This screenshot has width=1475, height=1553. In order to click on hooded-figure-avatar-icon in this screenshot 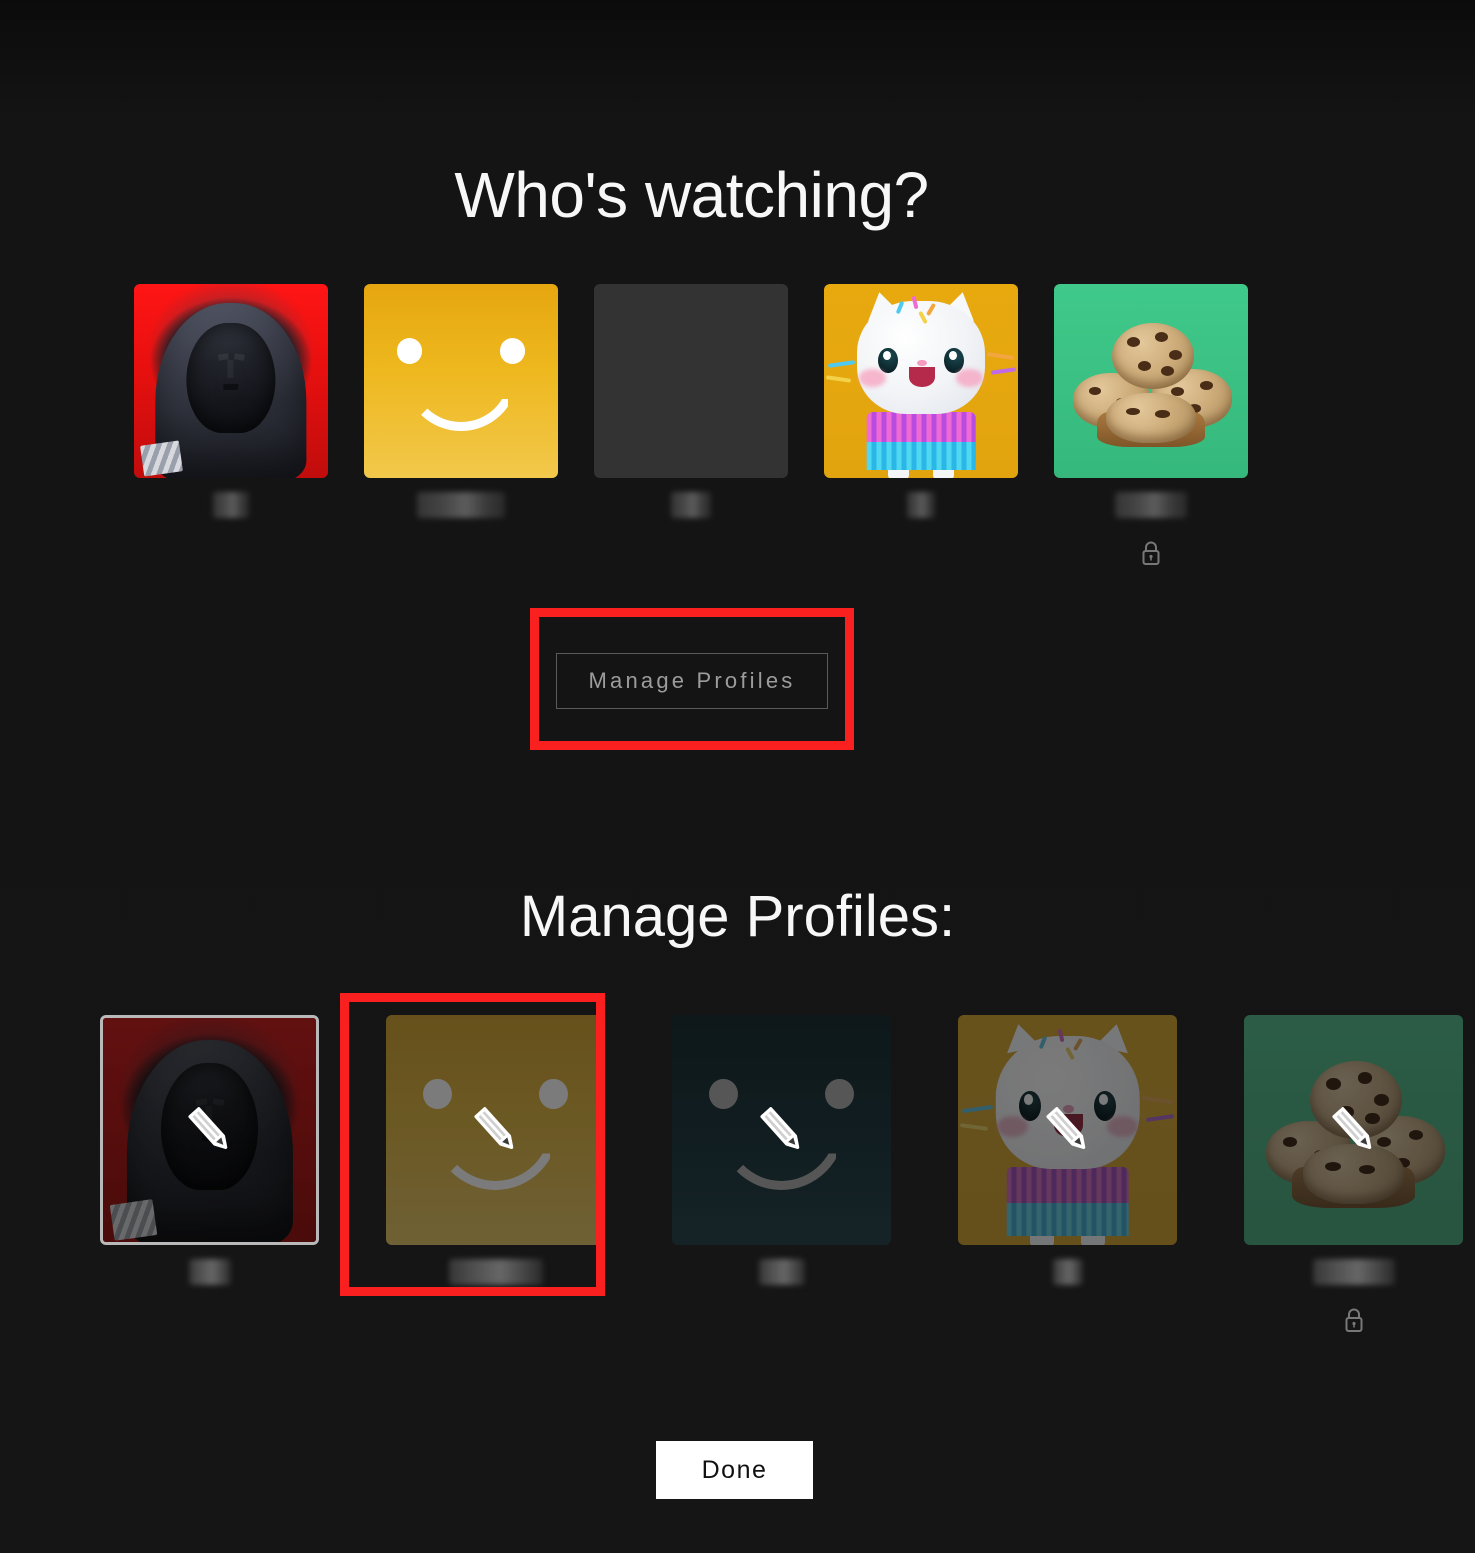, I will do `click(231, 381)`.